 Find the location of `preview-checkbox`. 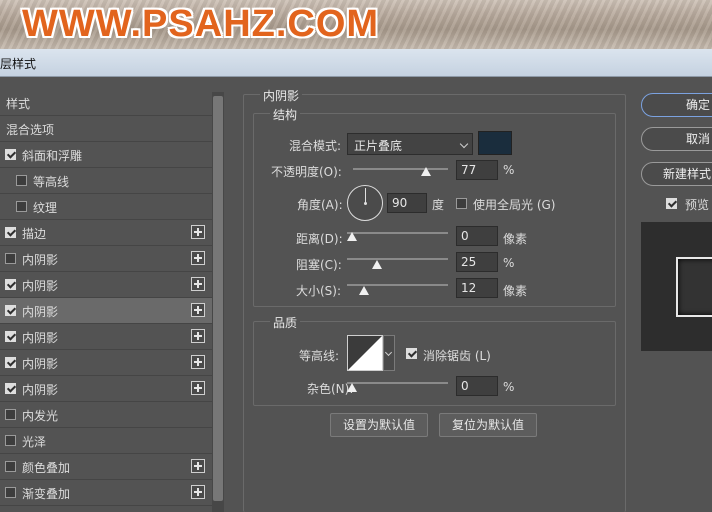

preview-checkbox is located at coordinates (671, 203).